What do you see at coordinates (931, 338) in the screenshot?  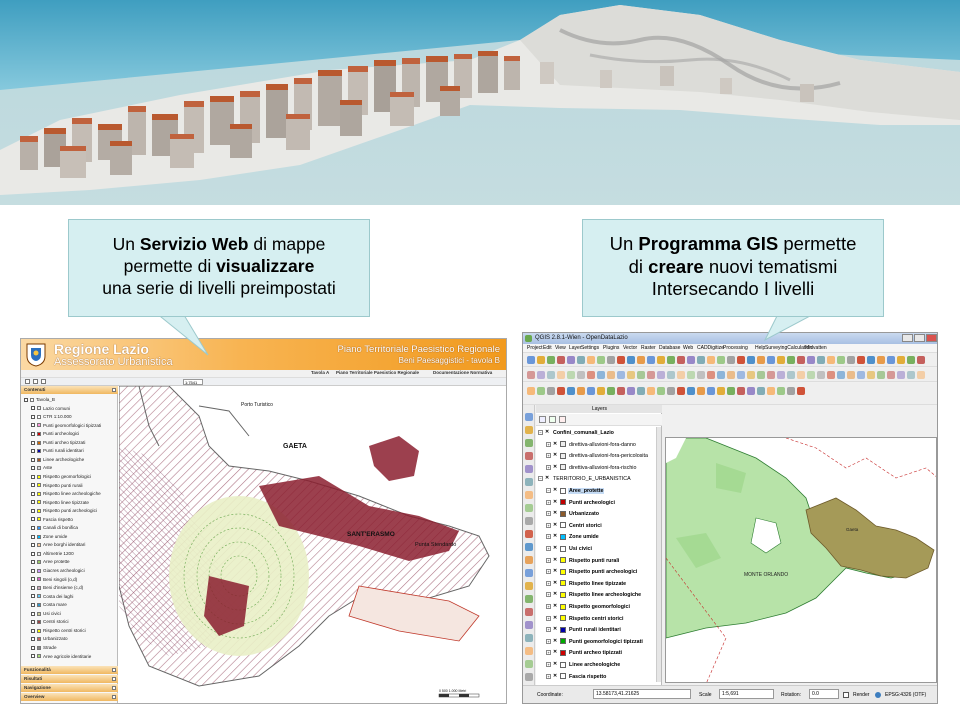 I see `close-icon` at bounding box center [931, 338].